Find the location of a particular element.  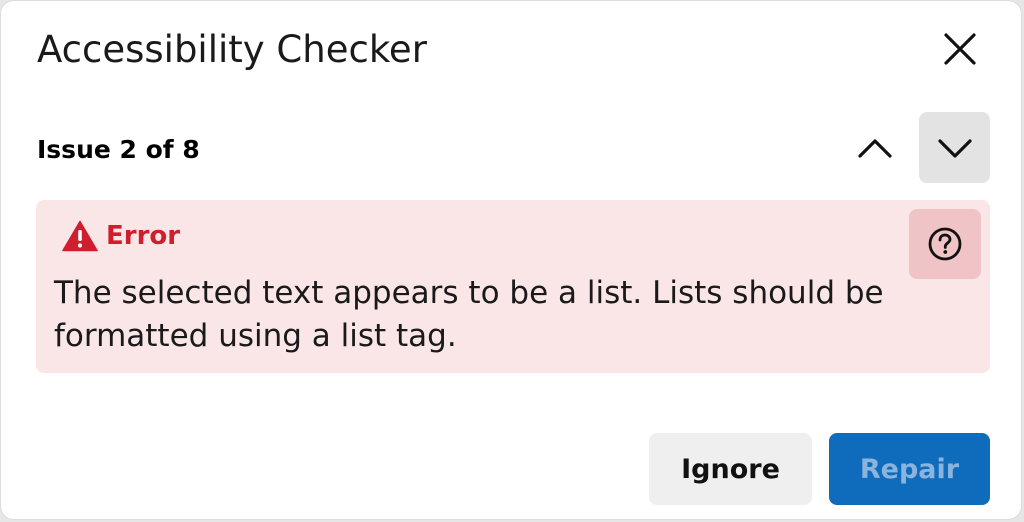

help-circle-icon is located at coordinates (945, 244).